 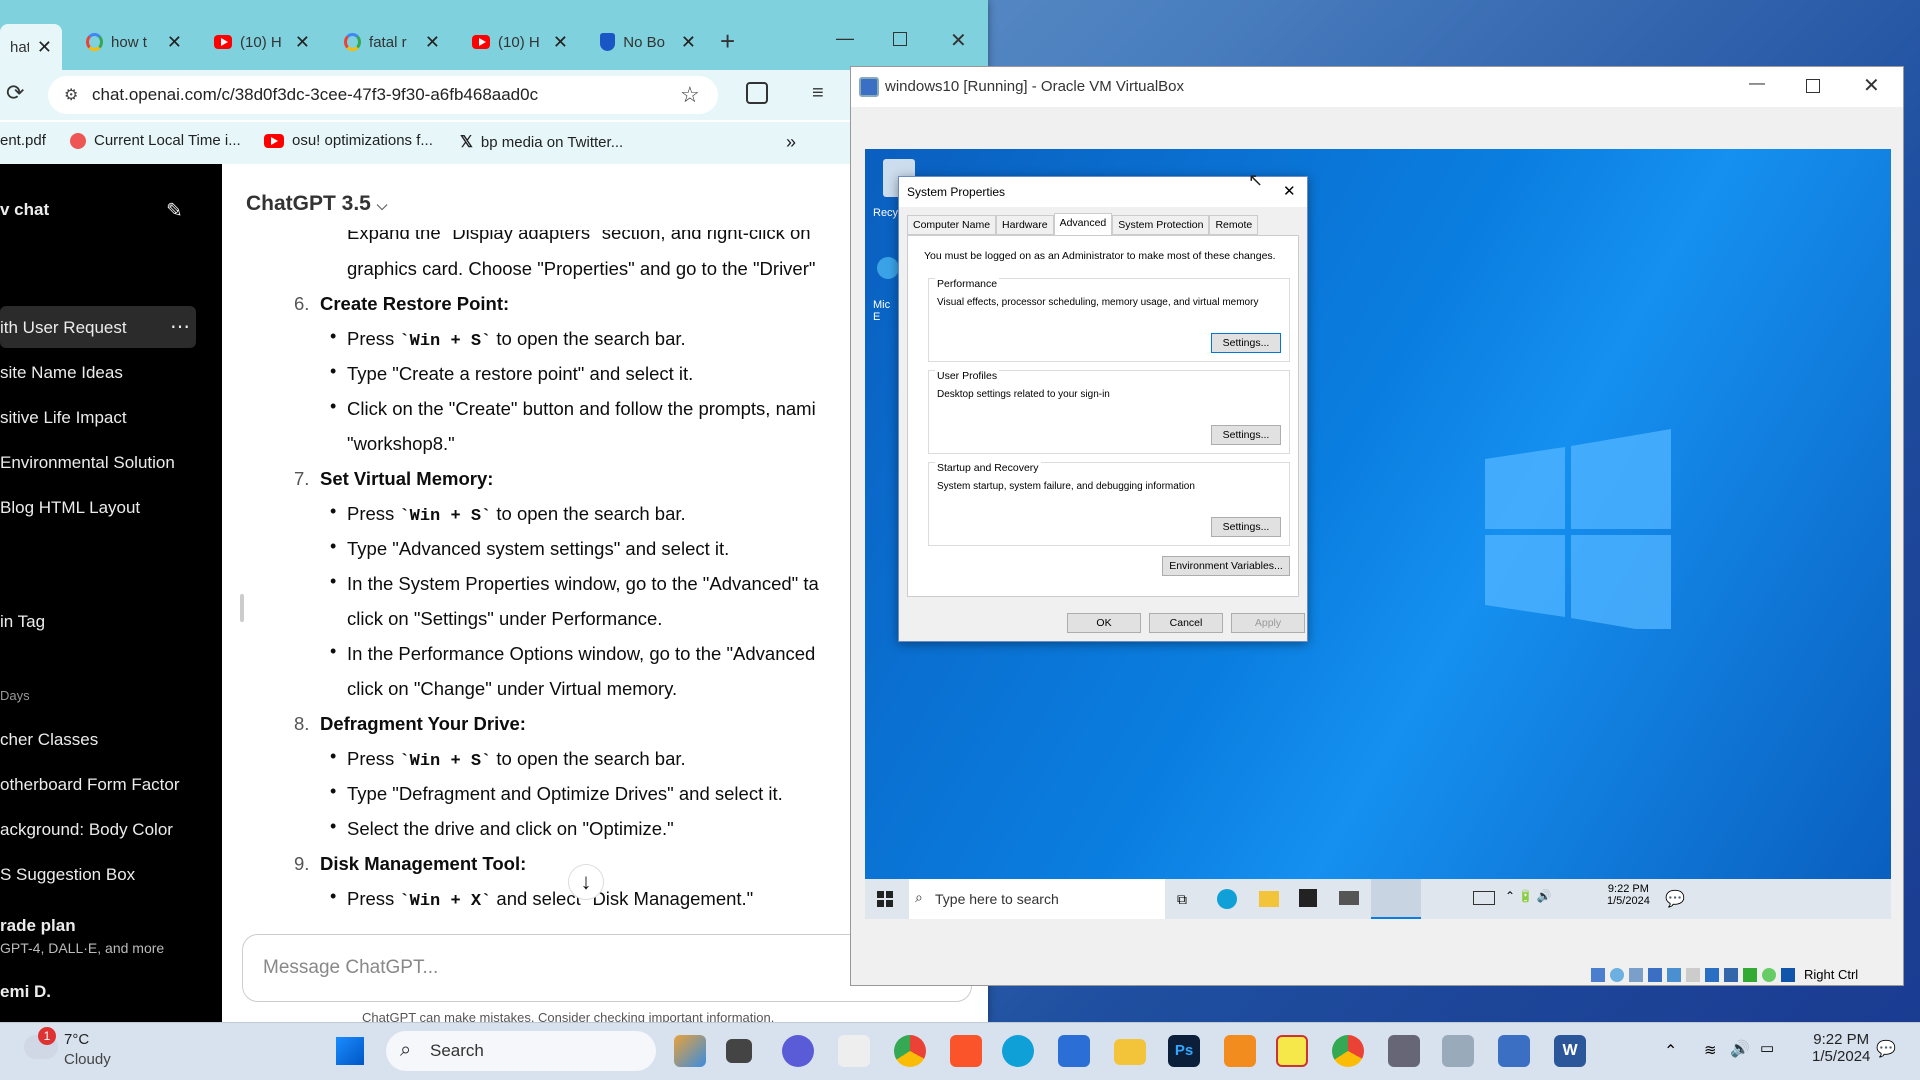 What do you see at coordinates (1674, 974) in the screenshot?
I see `usb-icon` at bounding box center [1674, 974].